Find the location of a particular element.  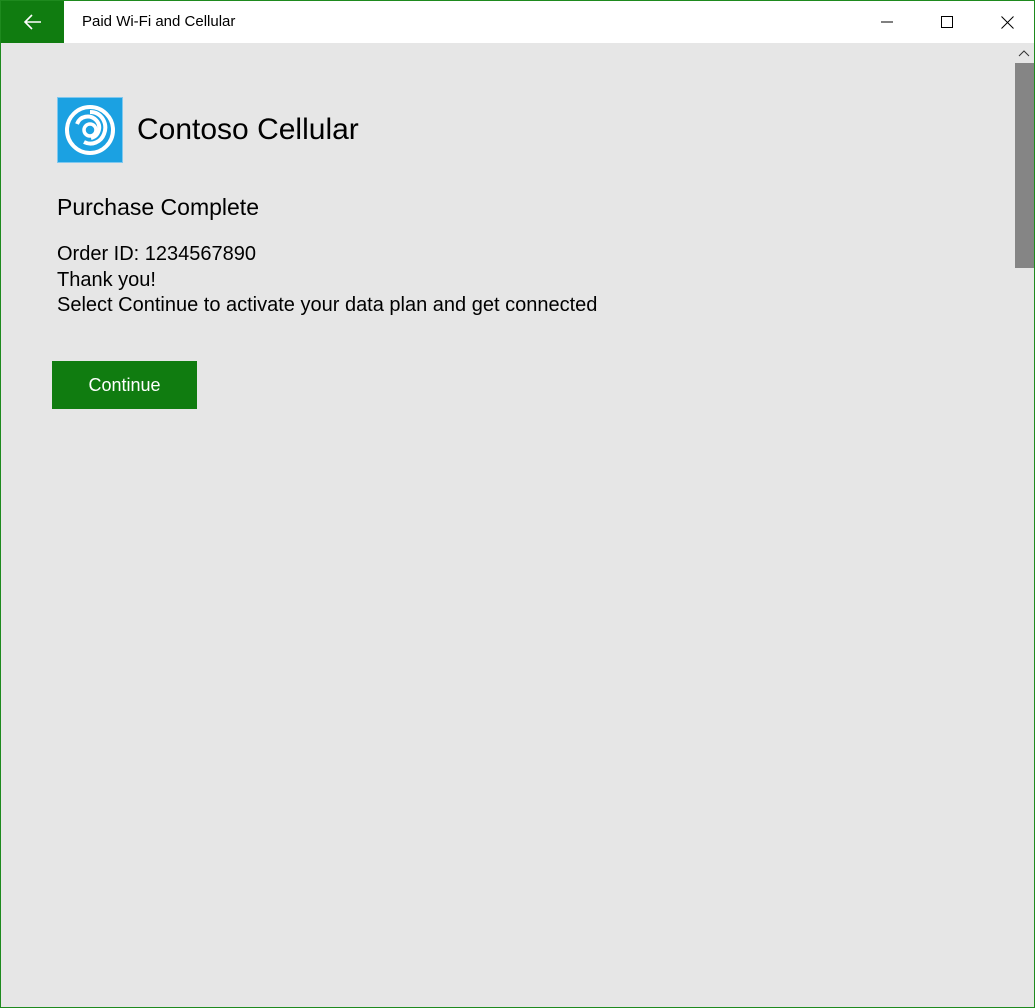

close-button is located at coordinates (1006, 22).